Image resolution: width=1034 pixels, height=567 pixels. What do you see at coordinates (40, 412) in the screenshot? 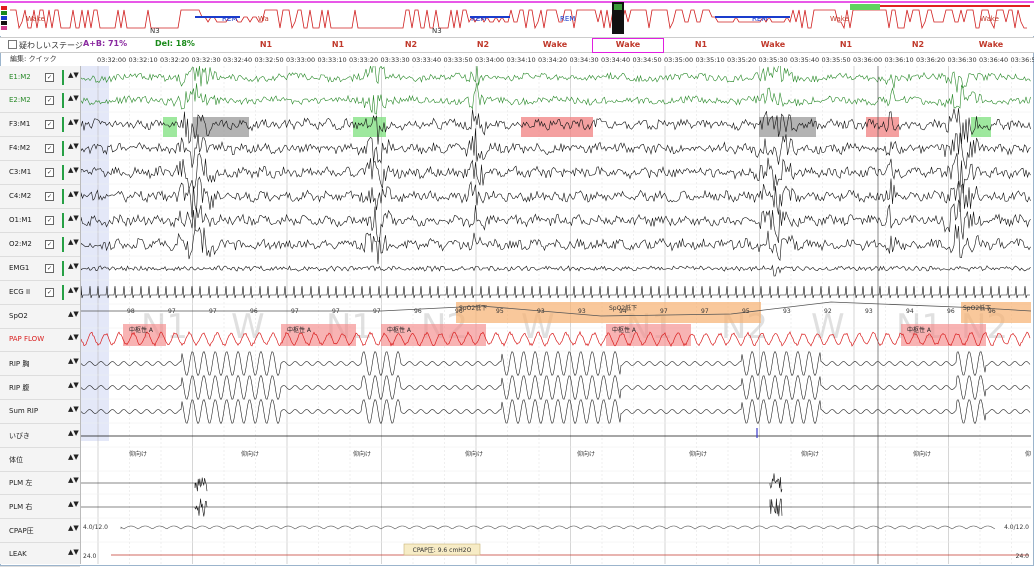
I see `channel-row: Sum RIP▲▼` at bounding box center [40, 412].